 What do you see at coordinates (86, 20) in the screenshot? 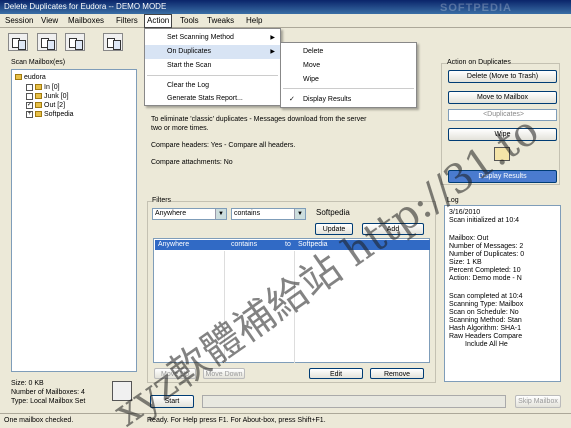
I see `menu-mailboxes: Mailboxes` at bounding box center [86, 20].